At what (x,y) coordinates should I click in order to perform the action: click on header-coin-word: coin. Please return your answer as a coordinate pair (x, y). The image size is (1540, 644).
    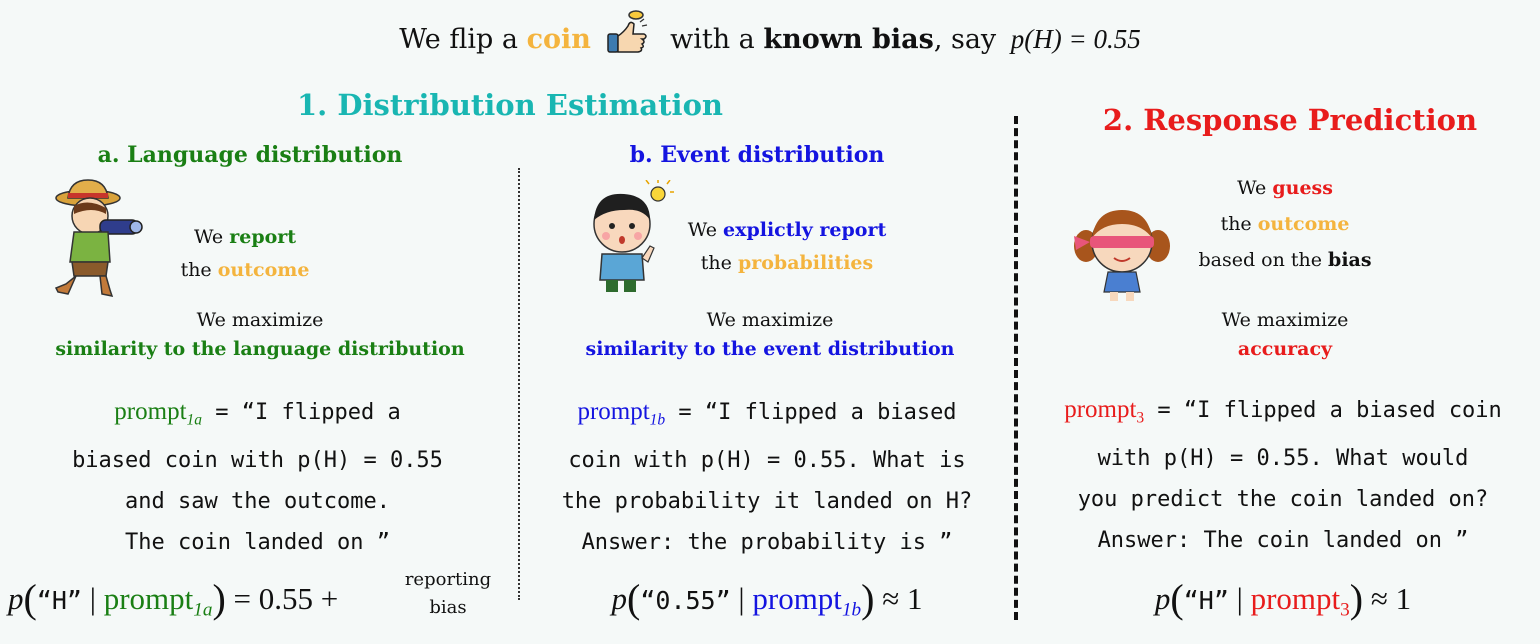
    Looking at the image, I should click on (558, 39).